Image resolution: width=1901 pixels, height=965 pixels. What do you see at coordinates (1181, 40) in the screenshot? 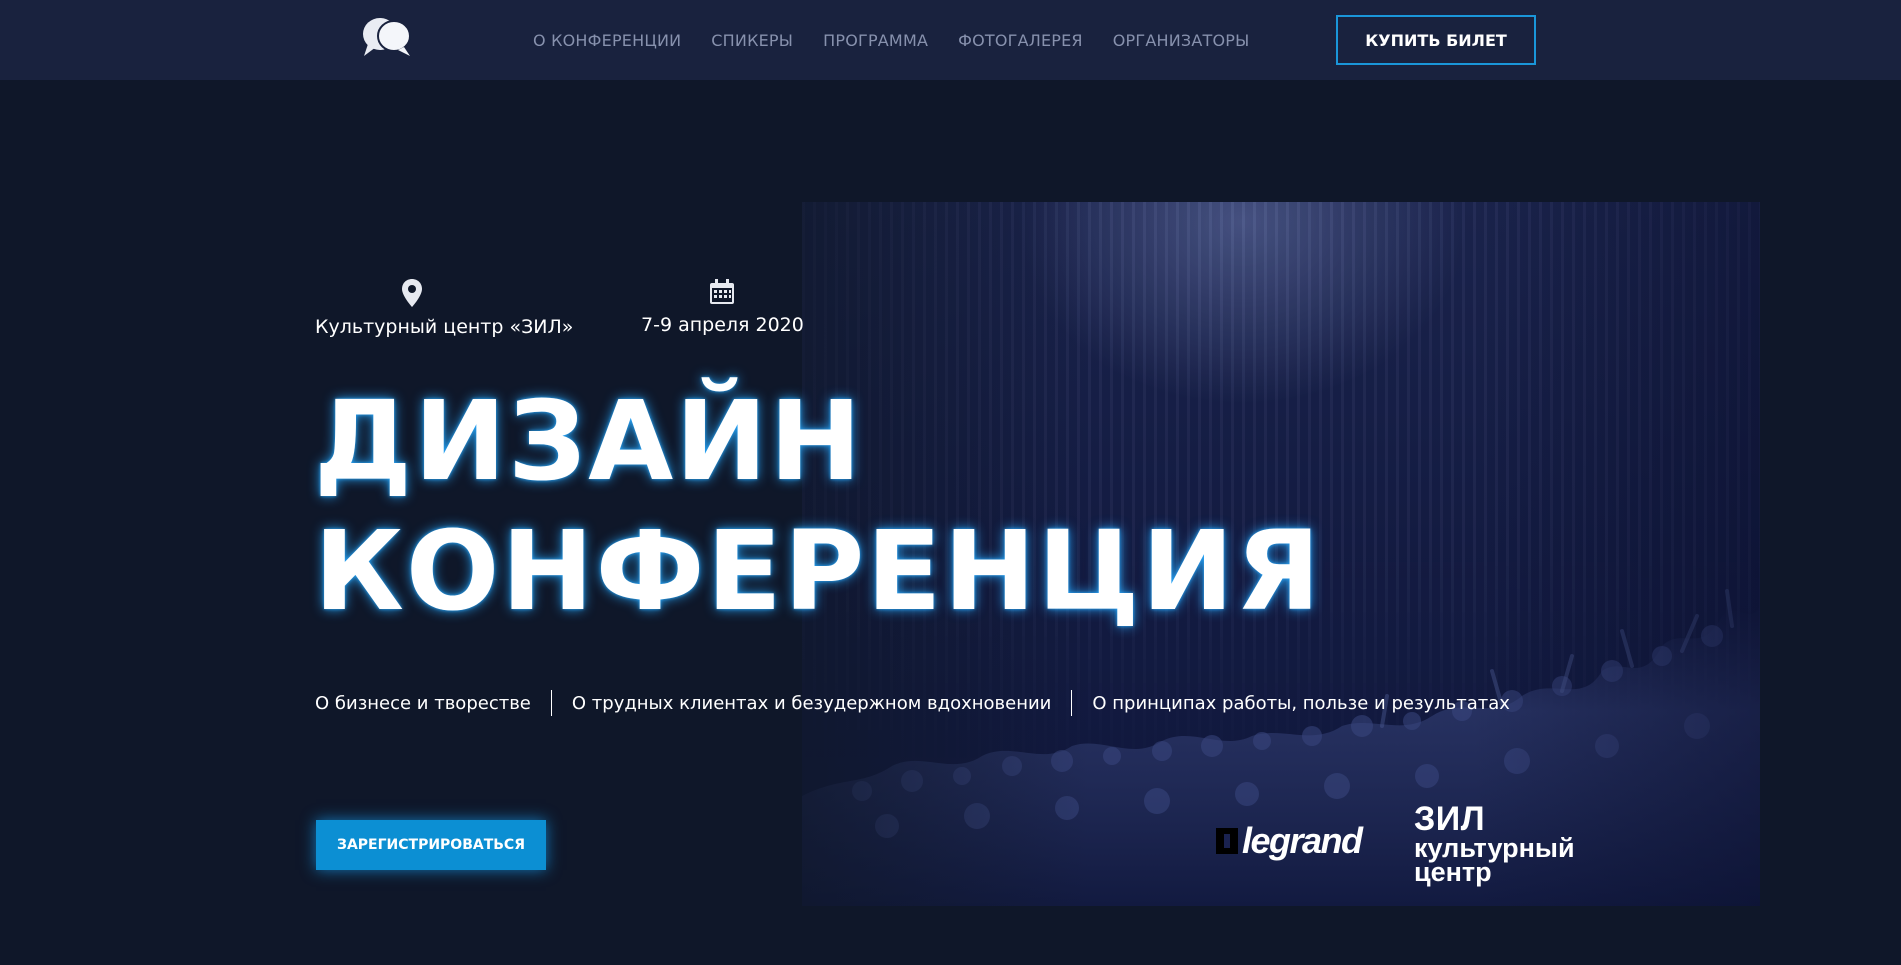
I see `nav-item-organizers: ОРГАНИЗАТОРЫ` at bounding box center [1181, 40].